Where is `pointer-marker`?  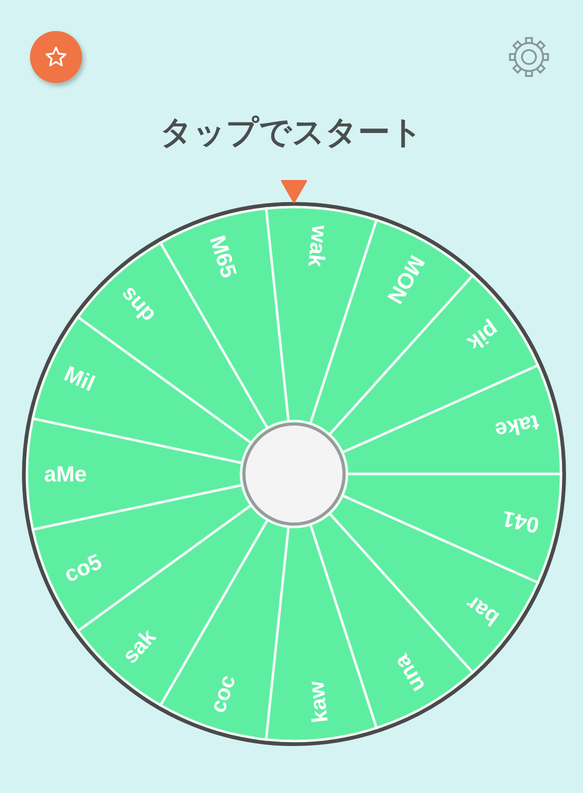 pointer-marker is located at coordinates (294, 191).